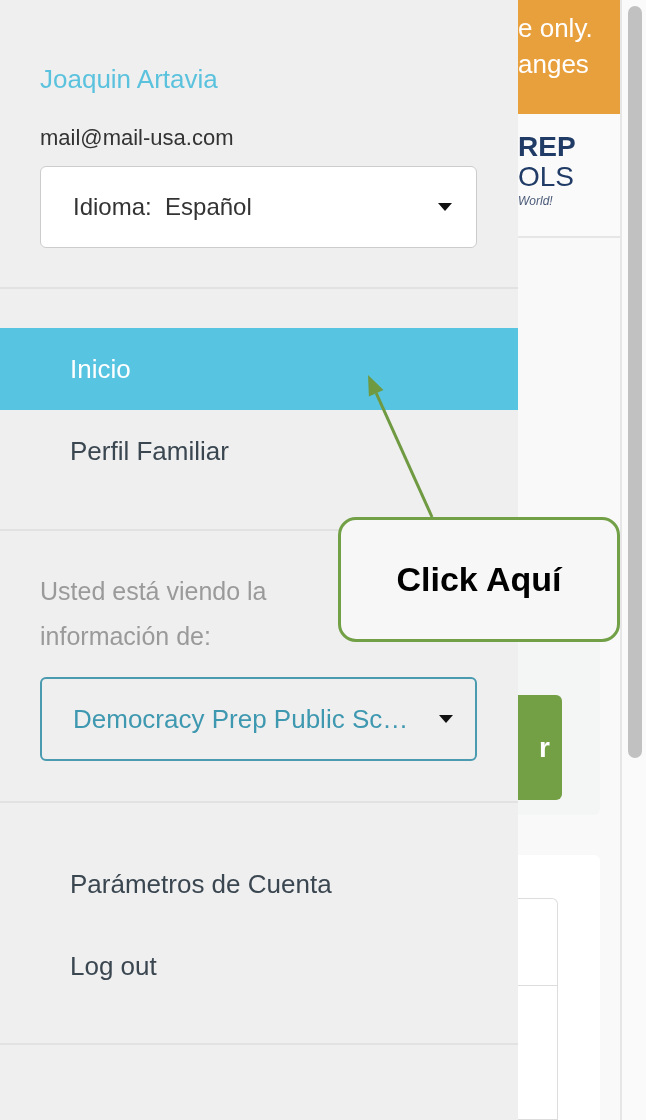  I want to click on callout-text: Click Aquí, so click(479, 579).